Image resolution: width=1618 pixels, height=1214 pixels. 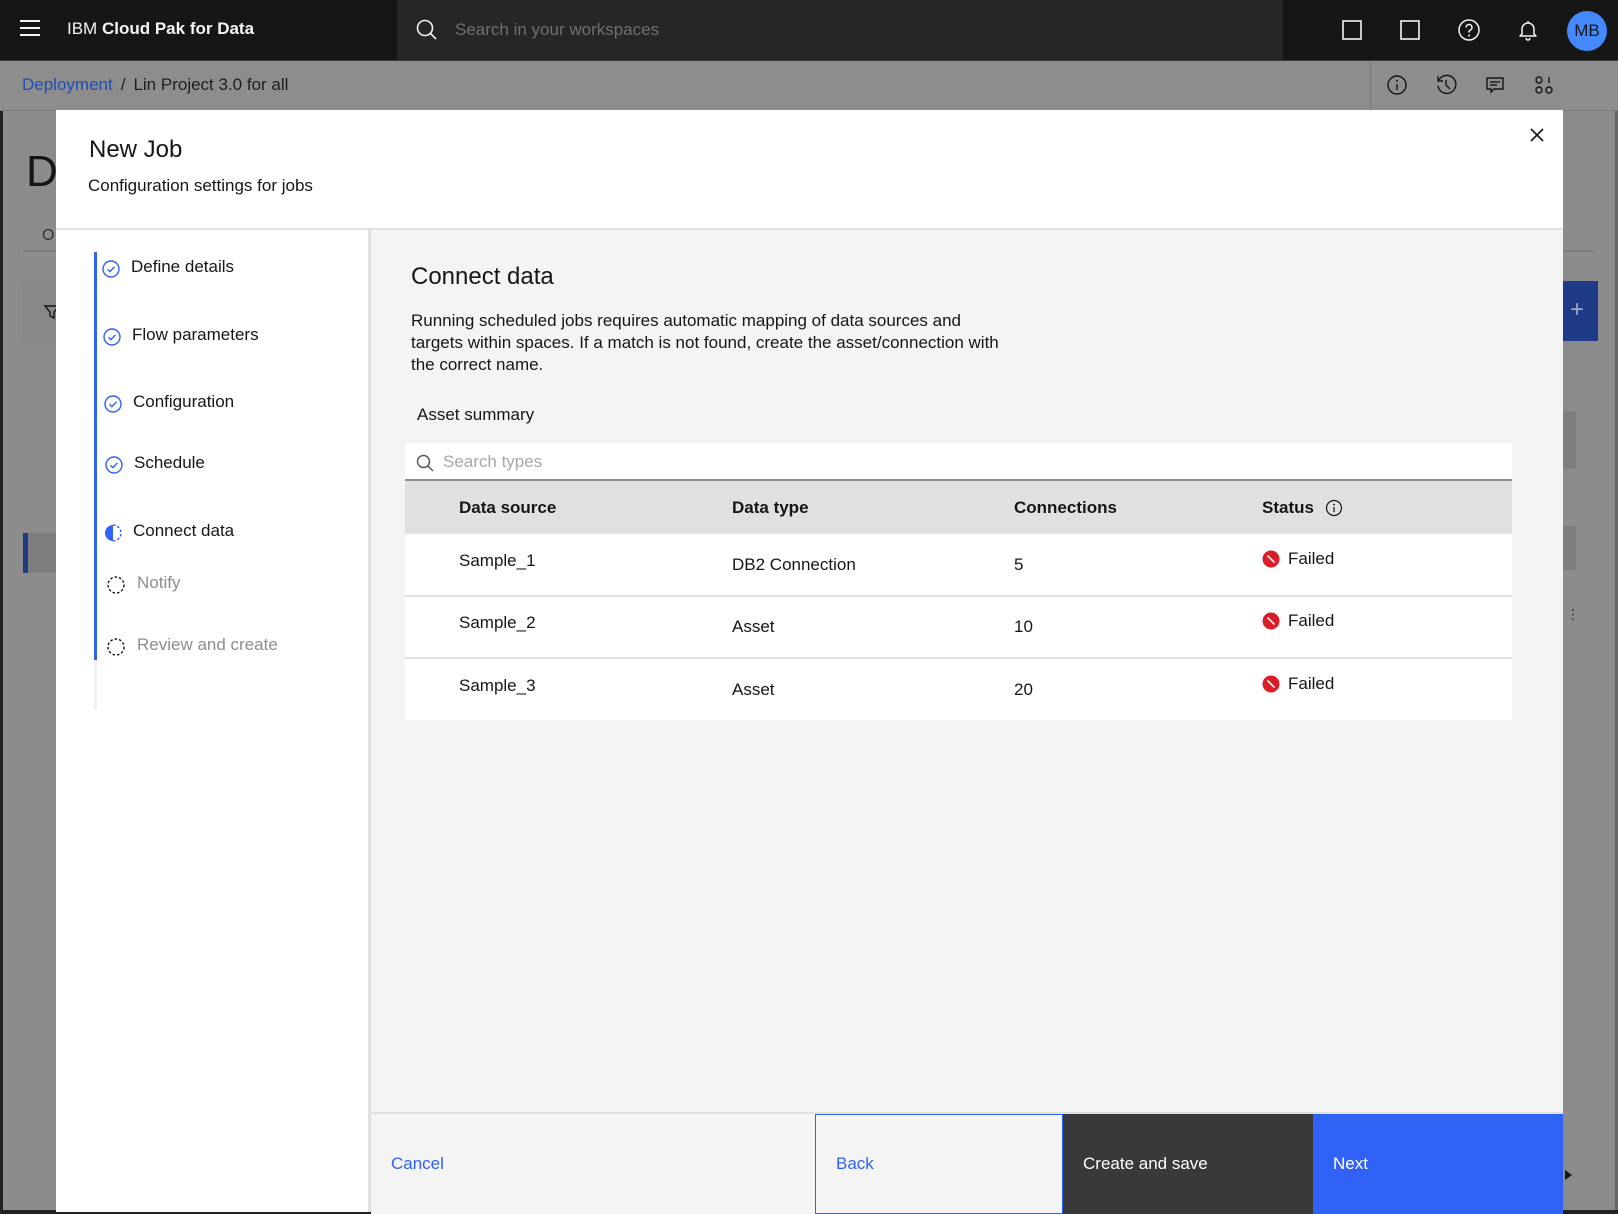 What do you see at coordinates (1387, 507) in the screenshot?
I see `column-header-status: Status` at bounding box center [1387, 507].